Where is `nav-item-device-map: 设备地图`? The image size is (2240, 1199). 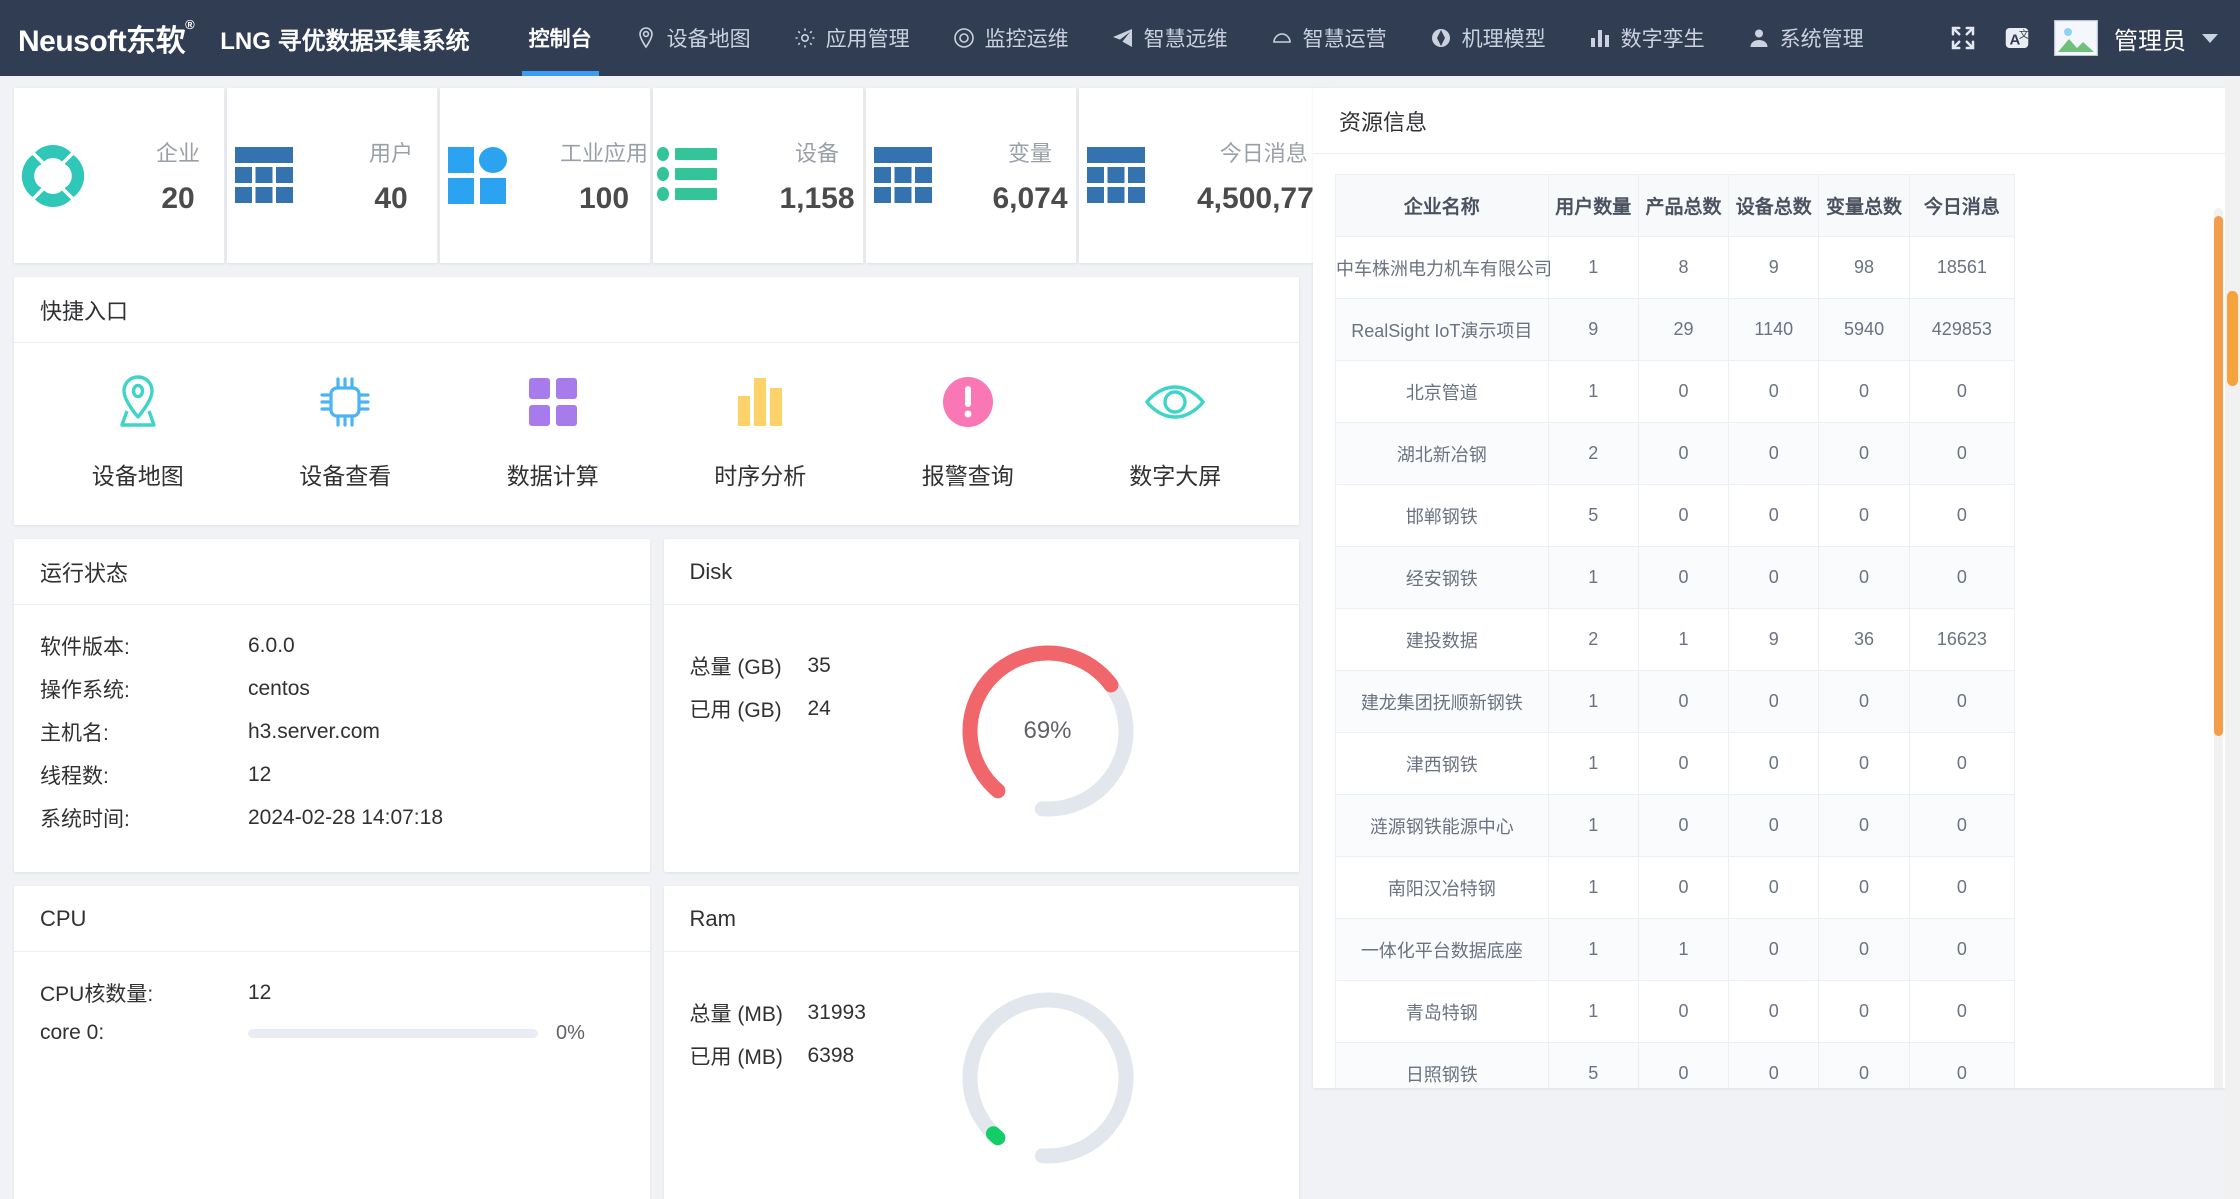 nav-item-device-map: 设备地图 is located at coordinates (692, 38).